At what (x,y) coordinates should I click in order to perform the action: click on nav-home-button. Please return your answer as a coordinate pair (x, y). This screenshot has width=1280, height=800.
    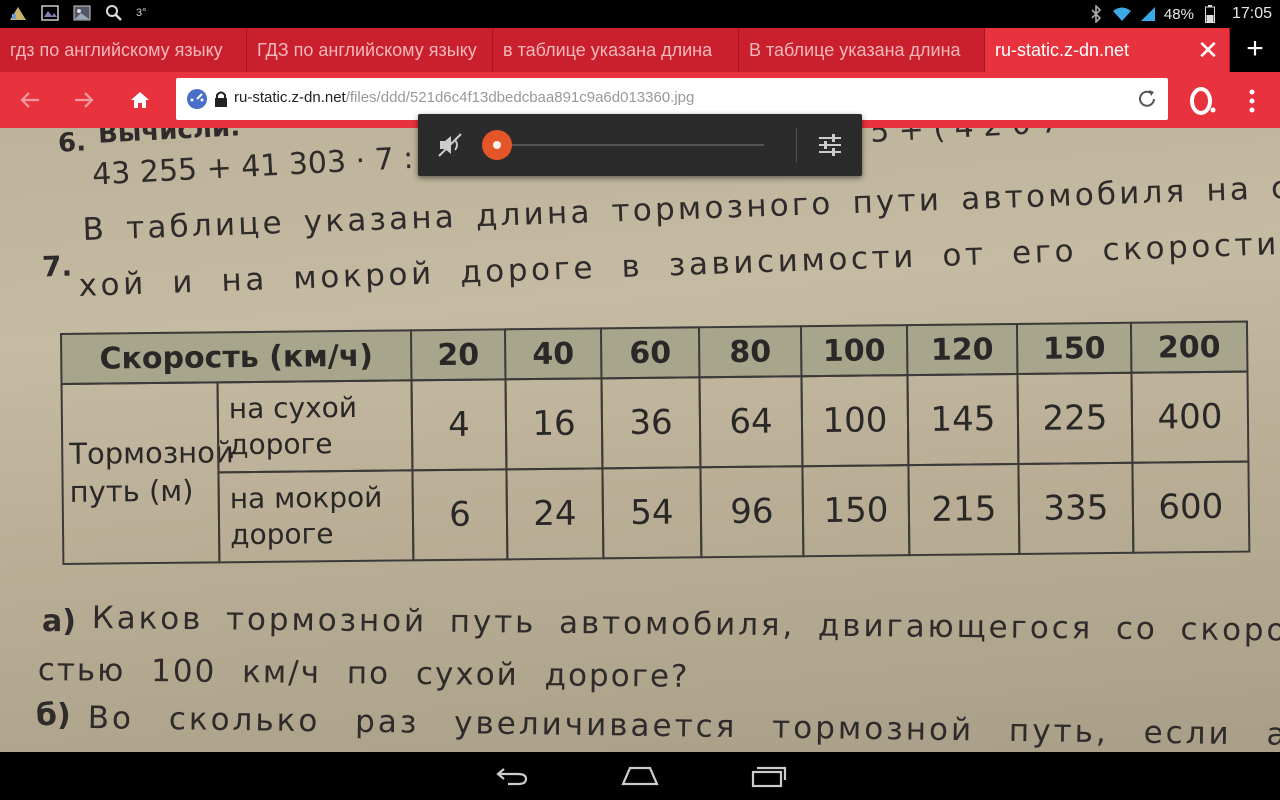
    Looking at the image, I should click on (640, 776).